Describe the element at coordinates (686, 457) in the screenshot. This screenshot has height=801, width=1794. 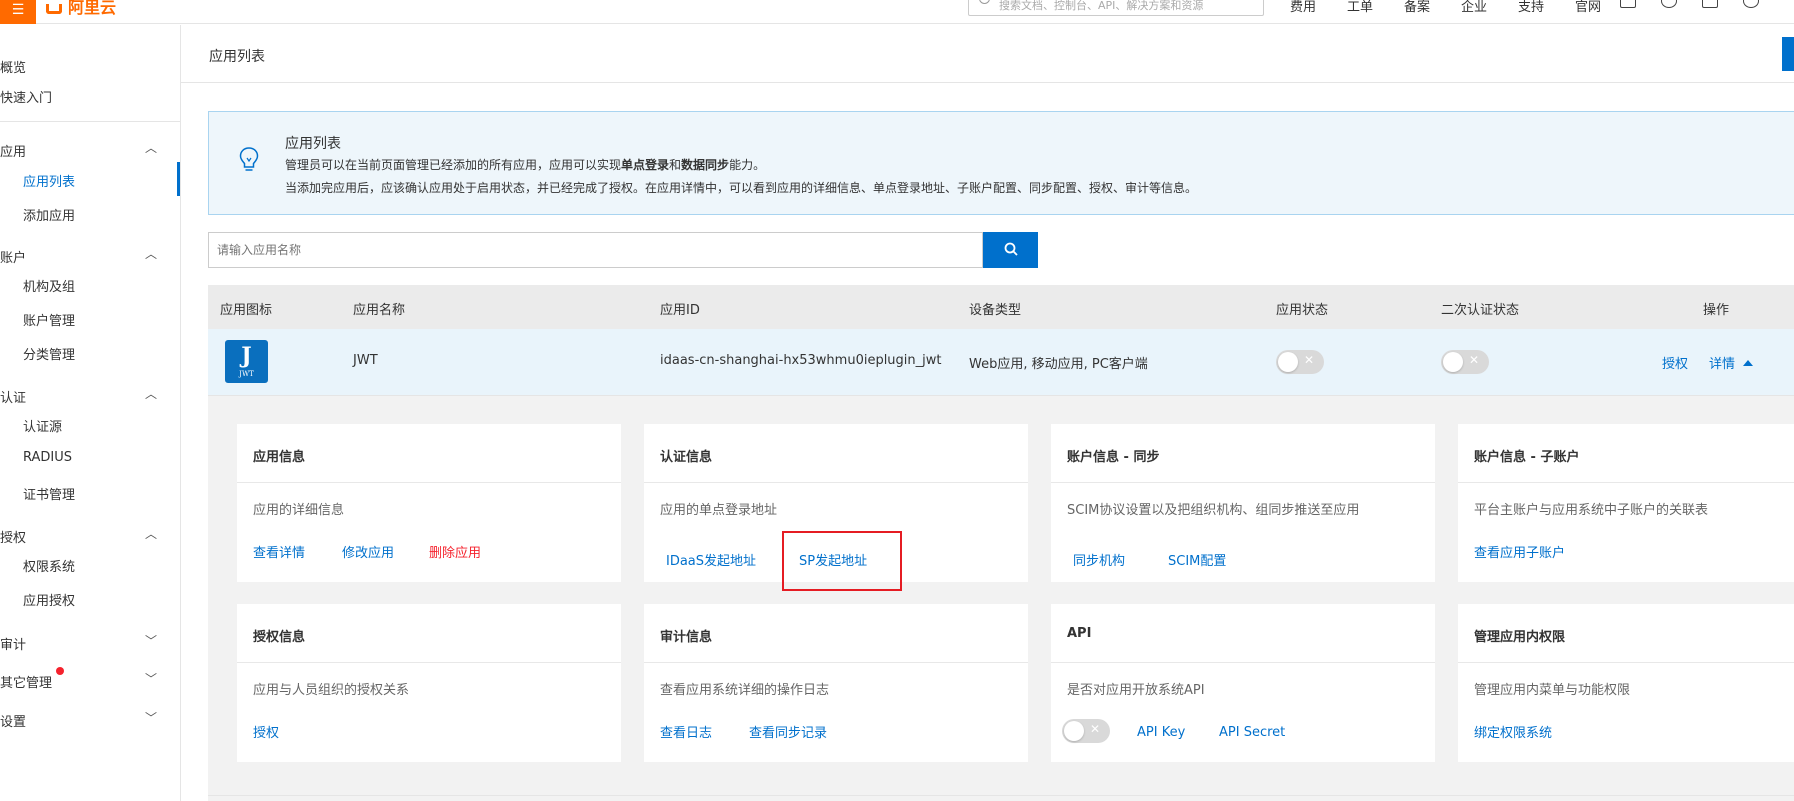
I see `card-title: 认证信息` at that location.